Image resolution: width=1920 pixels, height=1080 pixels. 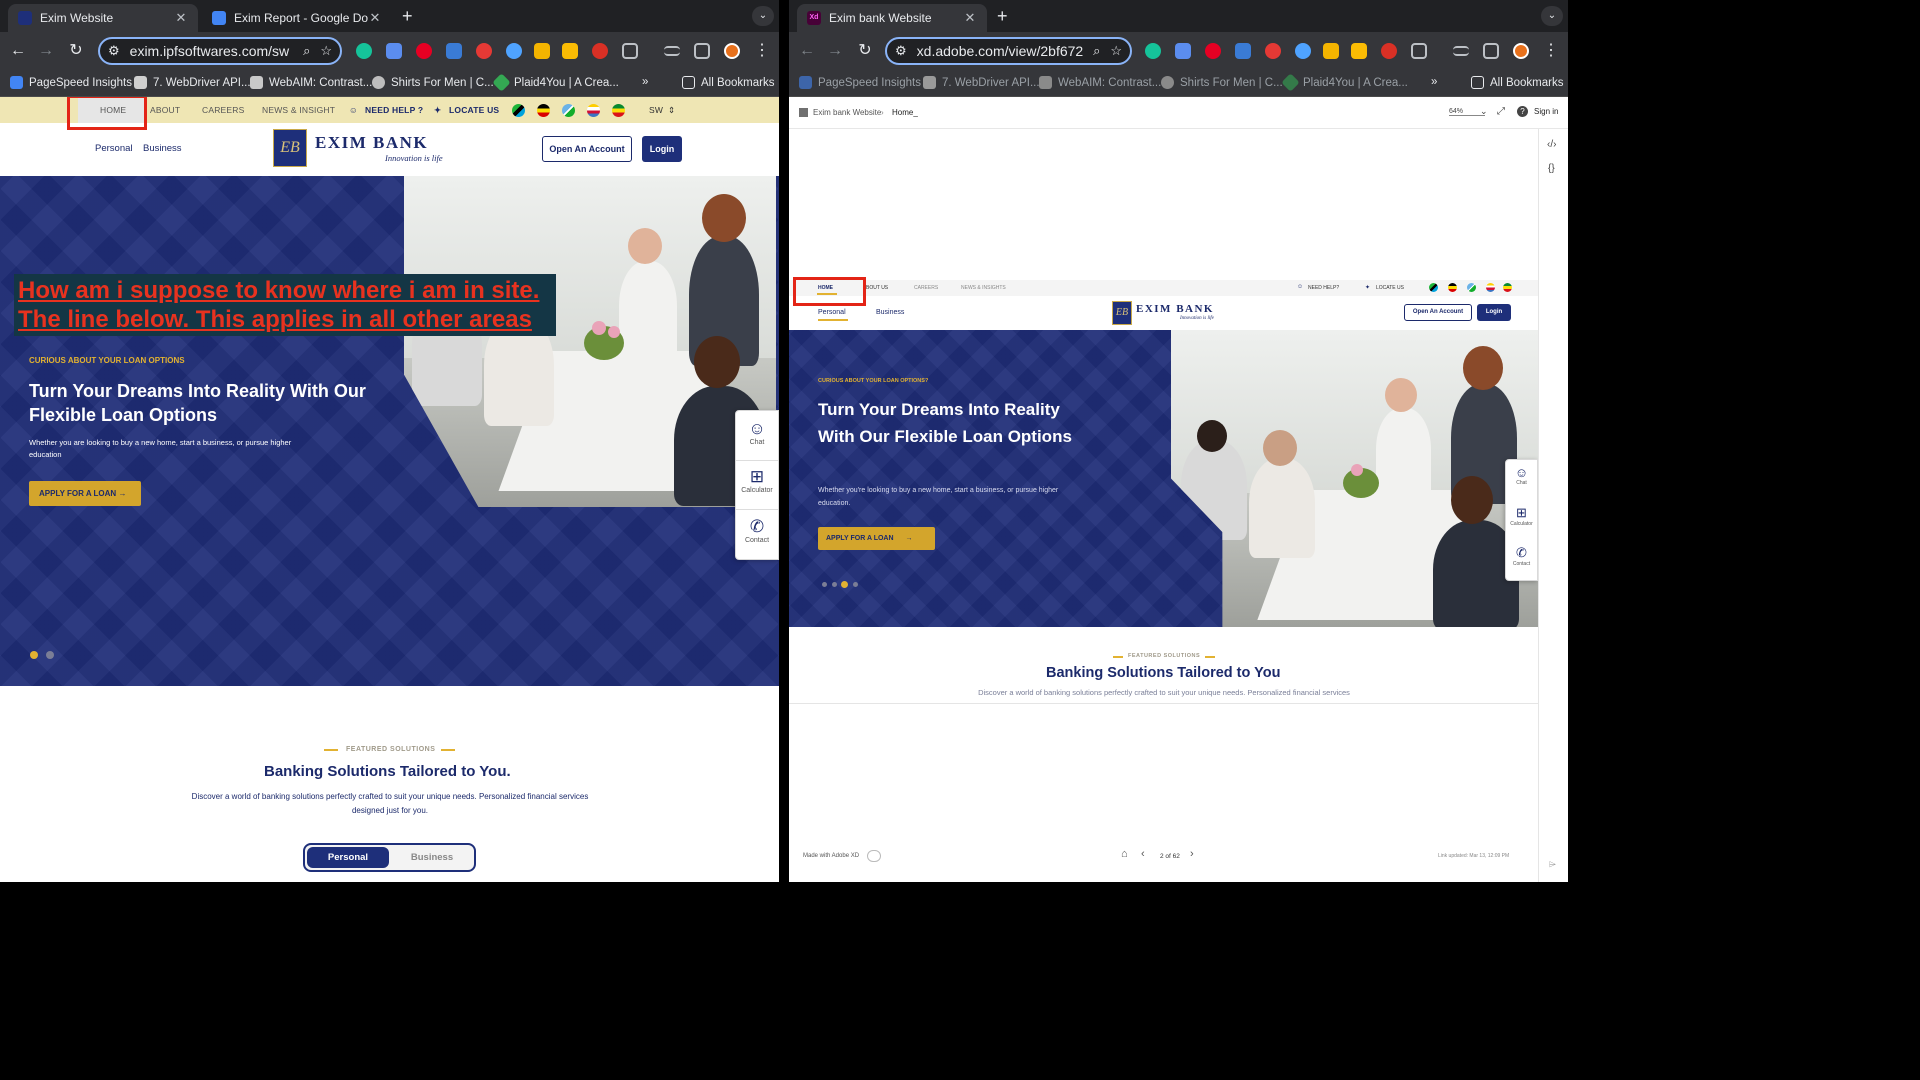 I want to click on fullscreen-icon: ⤢, so click(x=1501, y=111).